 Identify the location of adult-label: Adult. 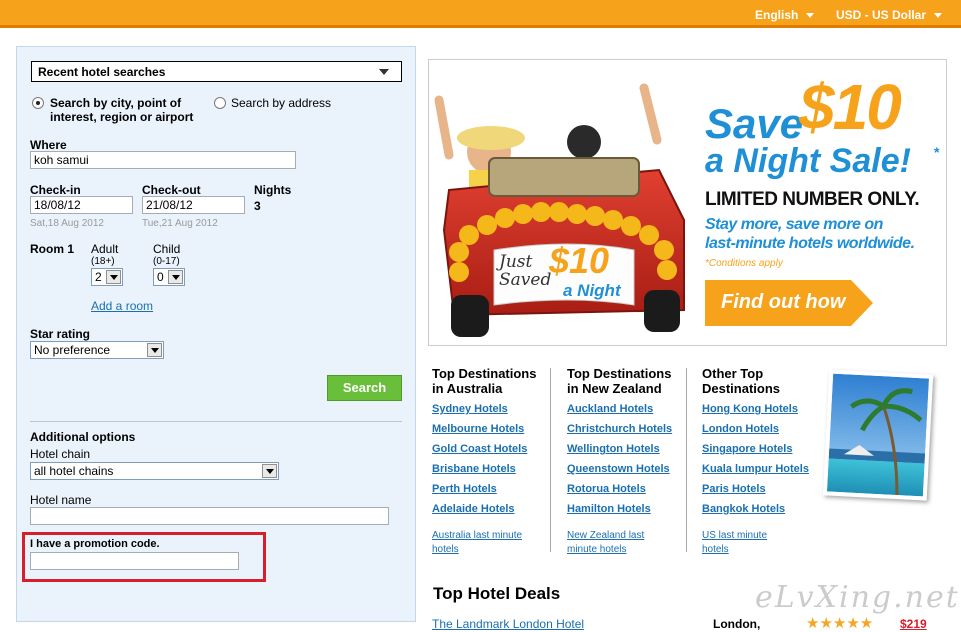
(105, 249).